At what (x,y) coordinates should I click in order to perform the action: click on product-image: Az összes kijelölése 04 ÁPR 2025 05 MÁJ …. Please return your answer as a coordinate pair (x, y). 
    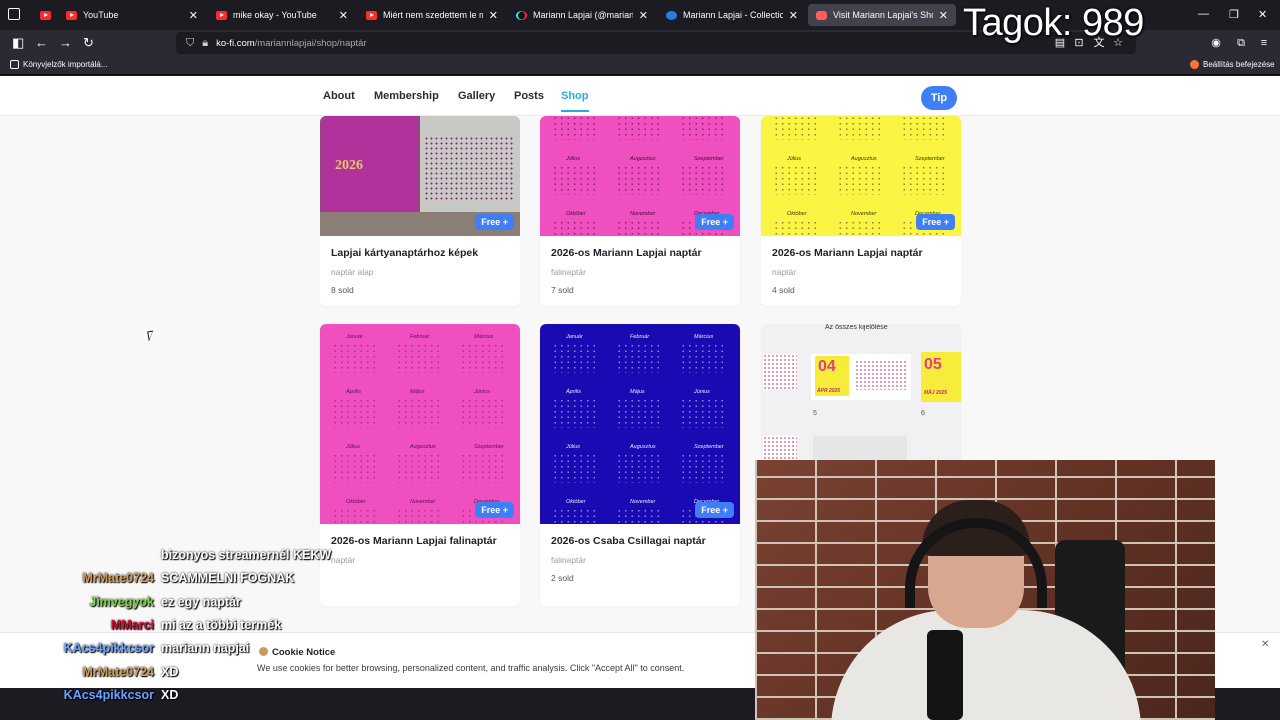
    Looking at the image, I should click on (861, 394).